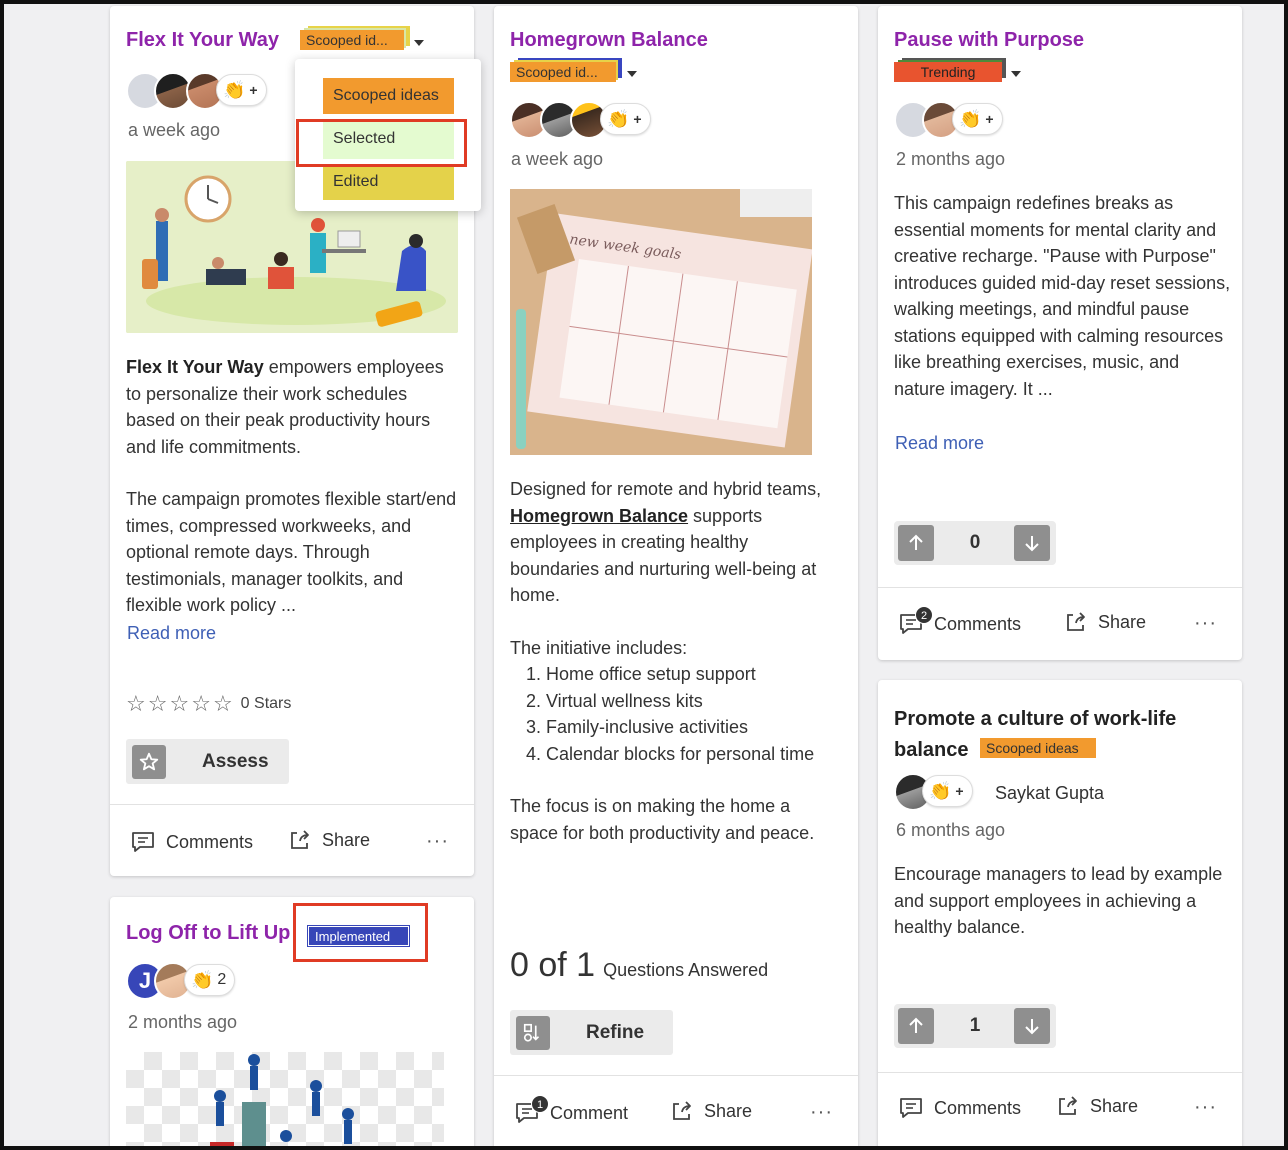 The image size is (1288, 1150). Describe the element at coordinates (693, 754) in the screenshot. I see `list-item: Calendar blocks for personal time` at that location.